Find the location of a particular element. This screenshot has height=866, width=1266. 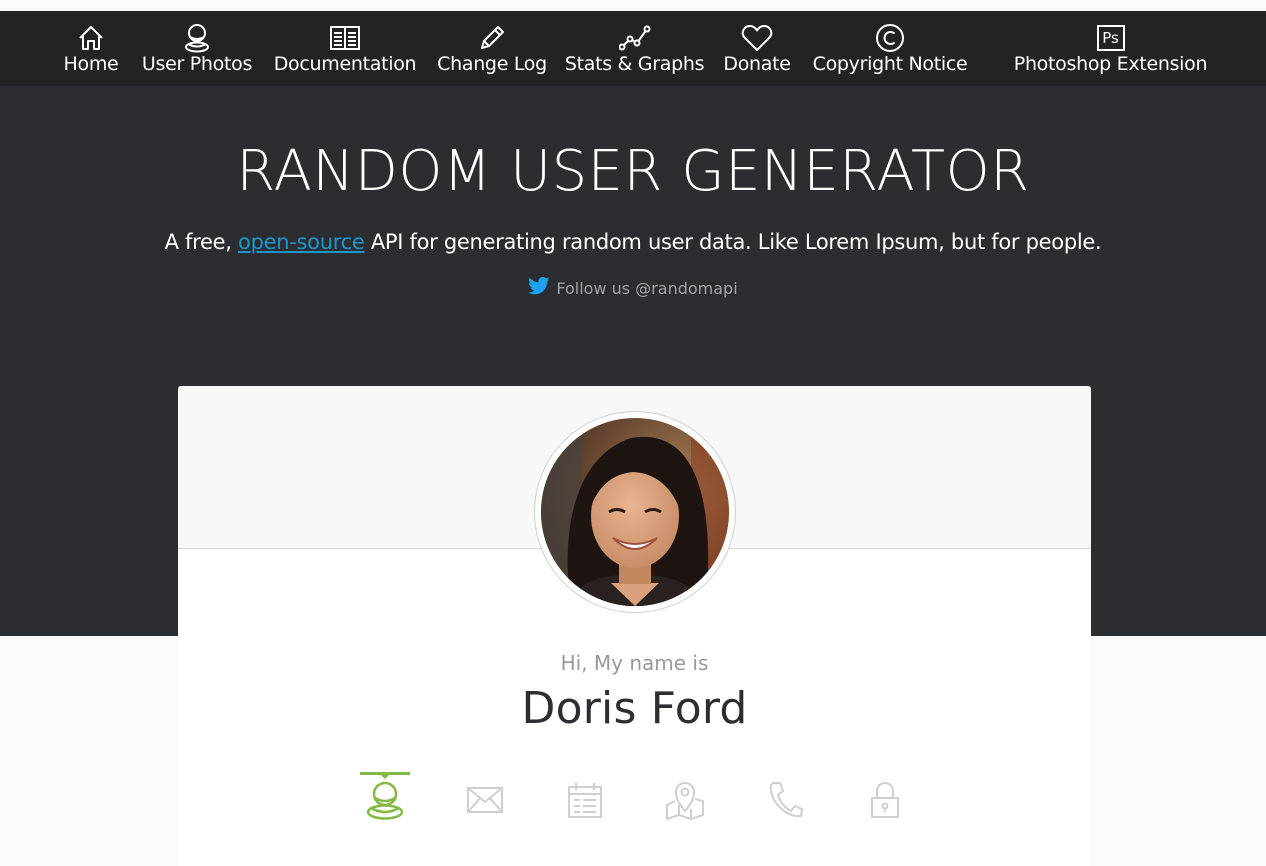

nav-photoshop-extension: Ps Photoshop Extension is located at coordinates (1110, 48).